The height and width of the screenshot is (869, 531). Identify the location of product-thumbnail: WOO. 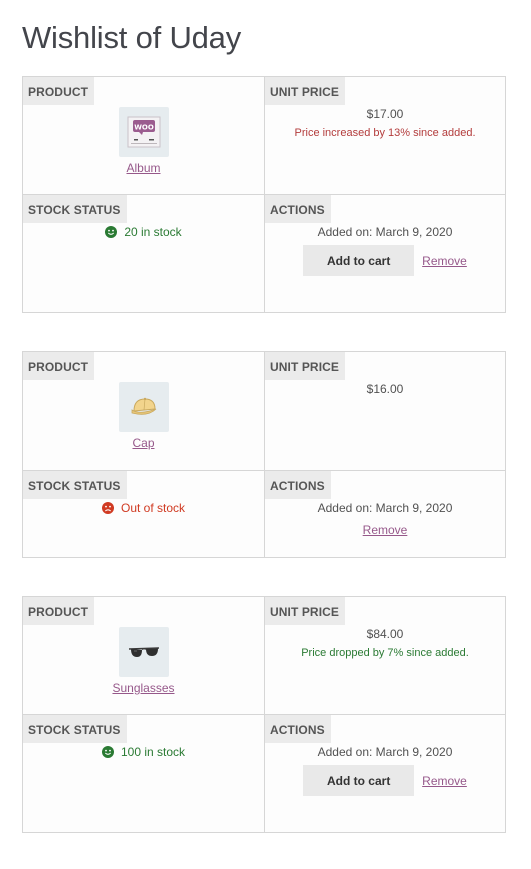
(143, 132).